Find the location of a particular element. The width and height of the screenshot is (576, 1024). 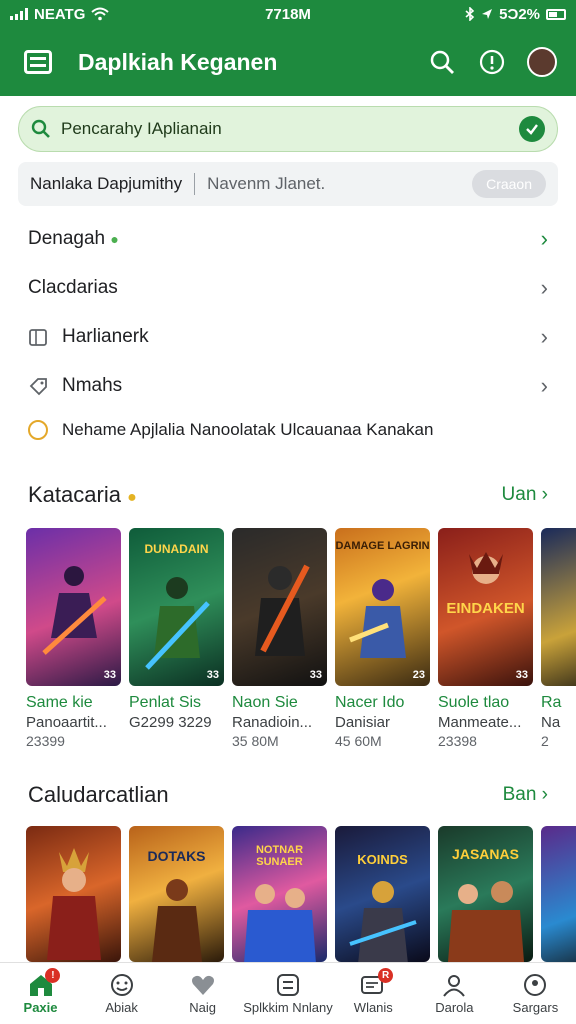

see-more-link: Uan › is located at coordinates (525, 495).